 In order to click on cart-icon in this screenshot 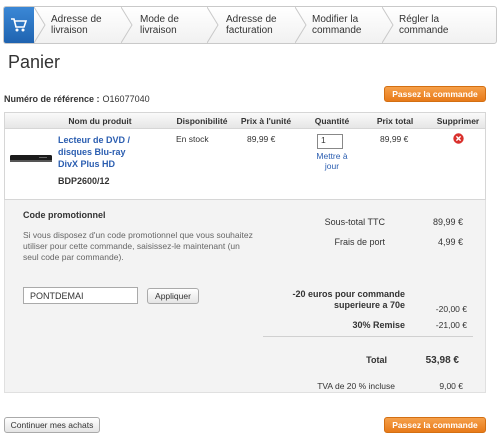, I will do `click(19, 25)`.